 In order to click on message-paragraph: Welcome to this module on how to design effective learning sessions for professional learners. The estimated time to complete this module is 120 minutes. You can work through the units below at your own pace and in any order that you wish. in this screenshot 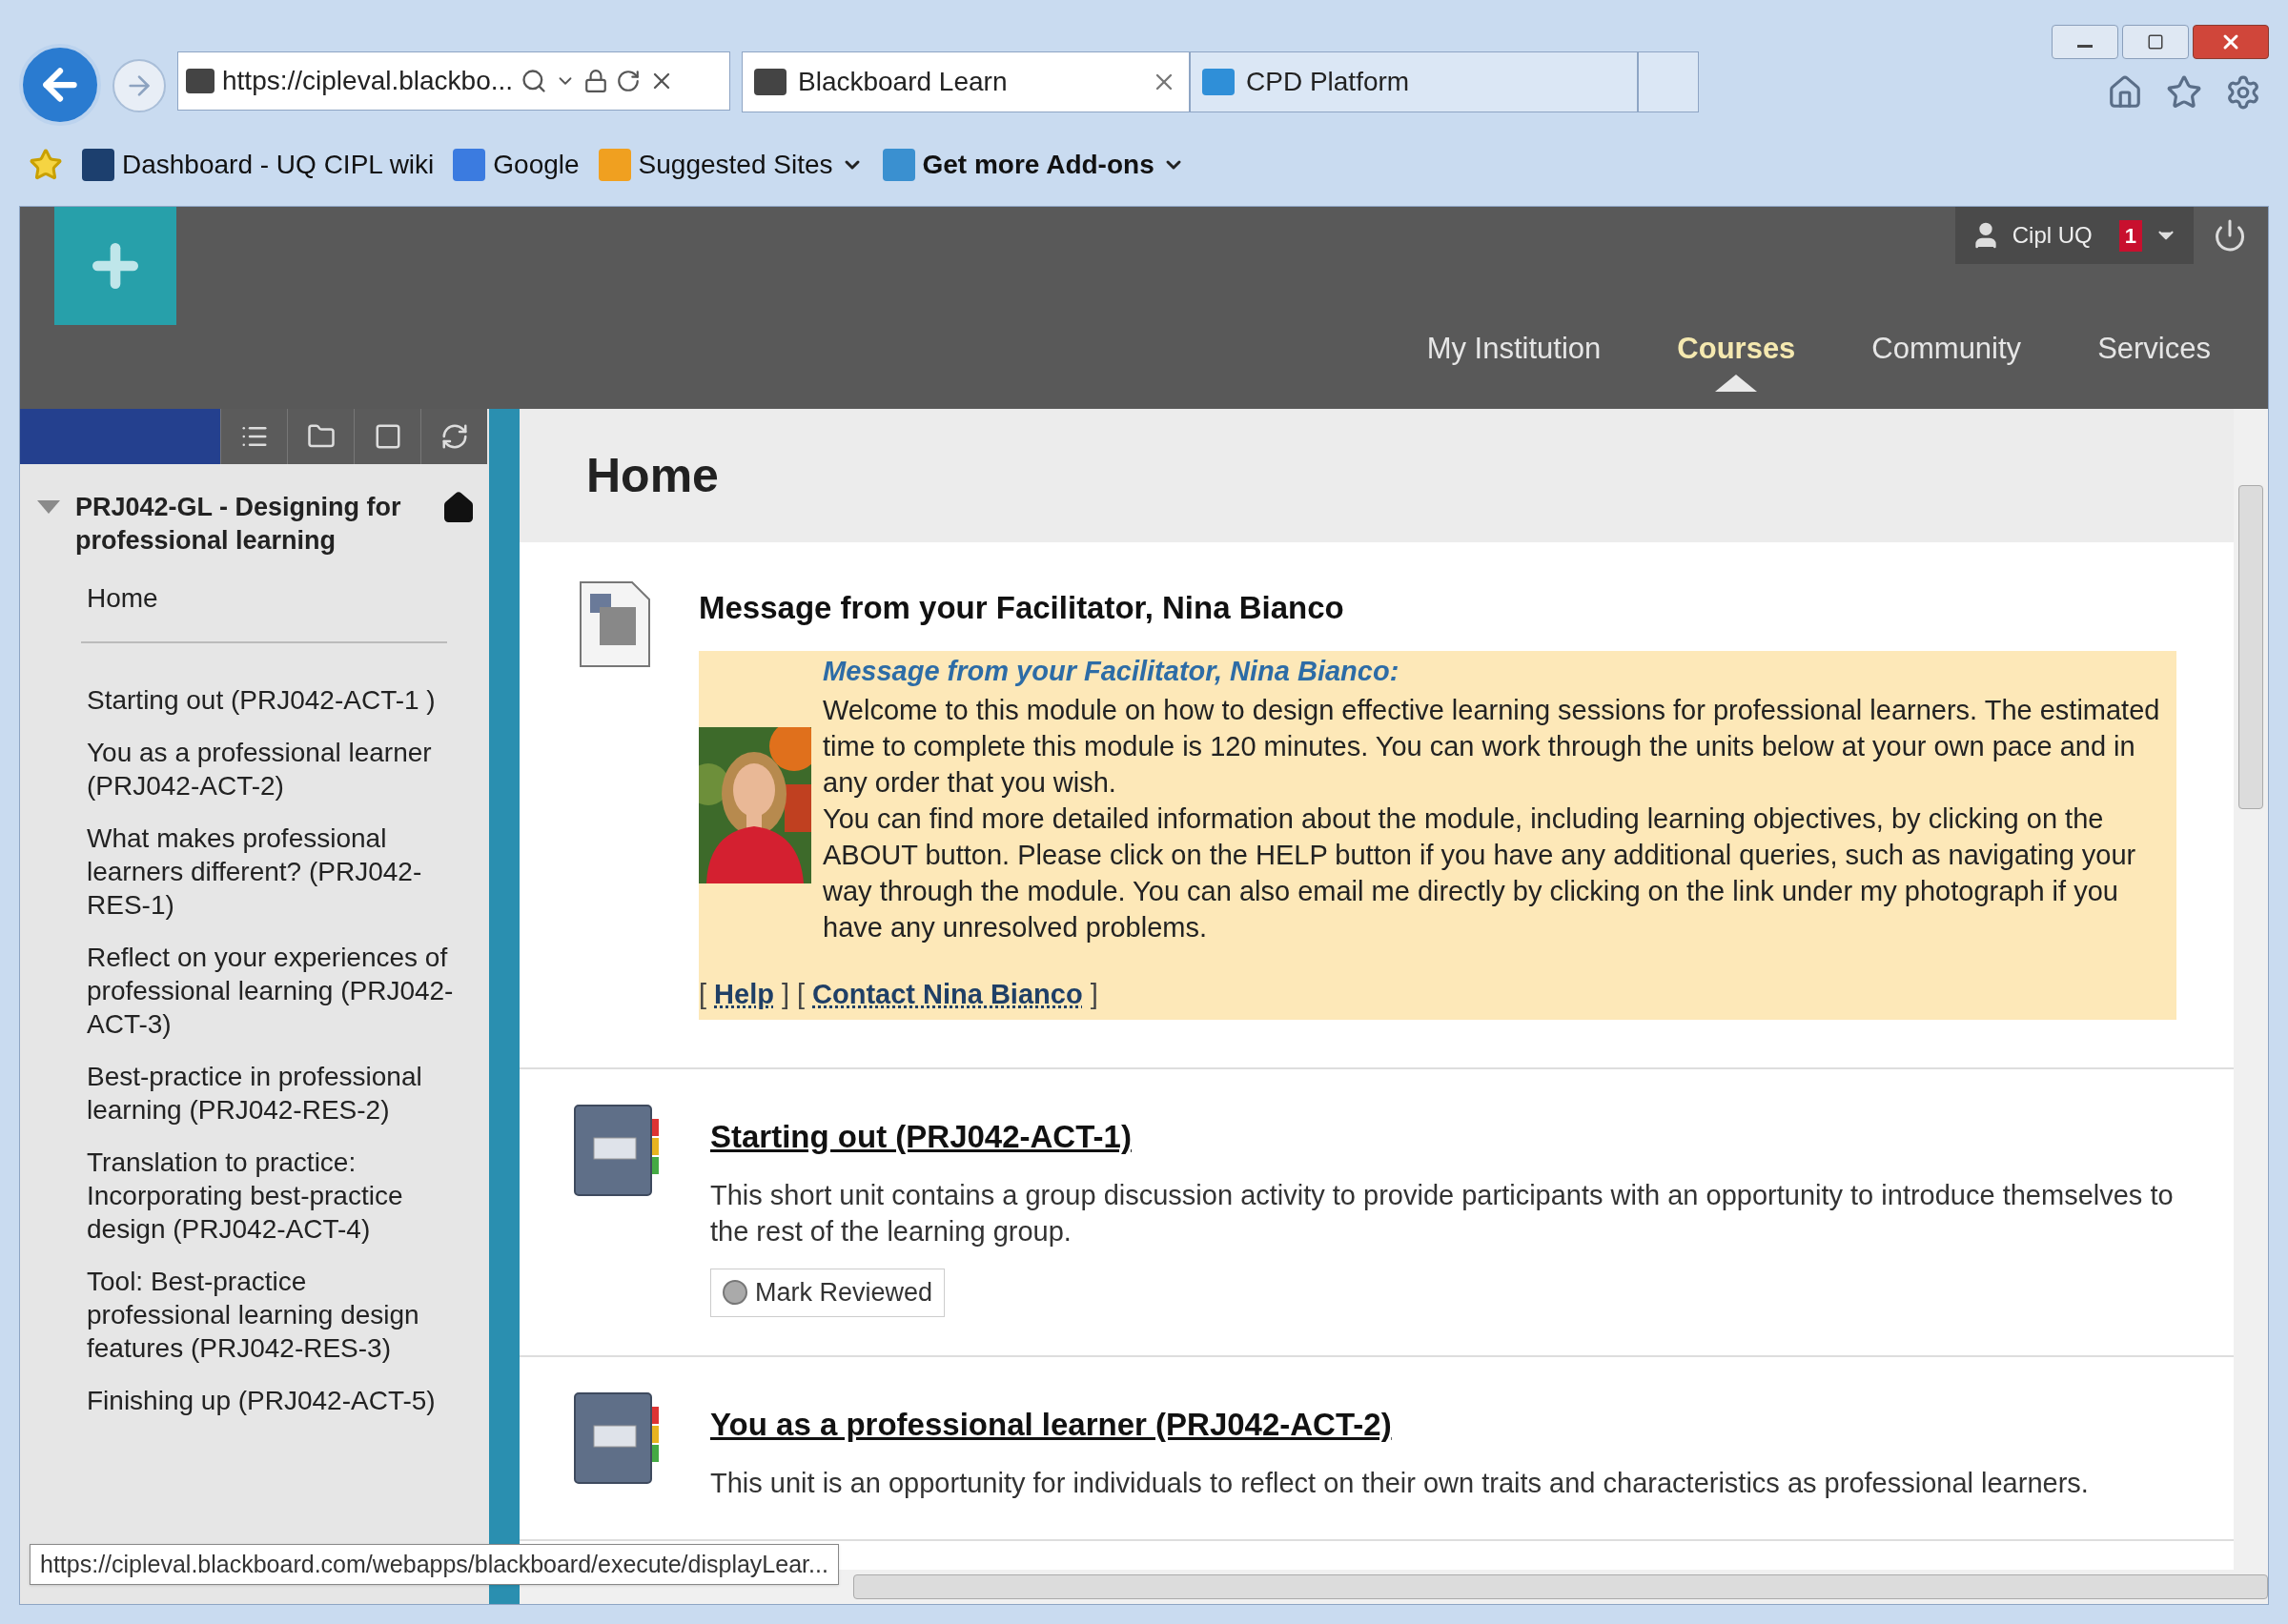, I will do `click(1492, 747)`.